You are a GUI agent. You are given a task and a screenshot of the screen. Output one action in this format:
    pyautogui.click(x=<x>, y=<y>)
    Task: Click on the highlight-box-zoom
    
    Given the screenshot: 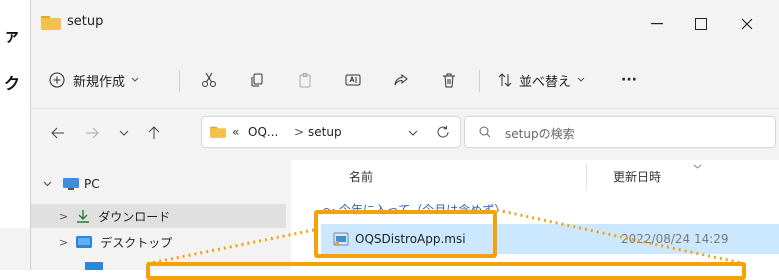 What is the action you would take?
    pyautogui.click(x=446, y=271)
    